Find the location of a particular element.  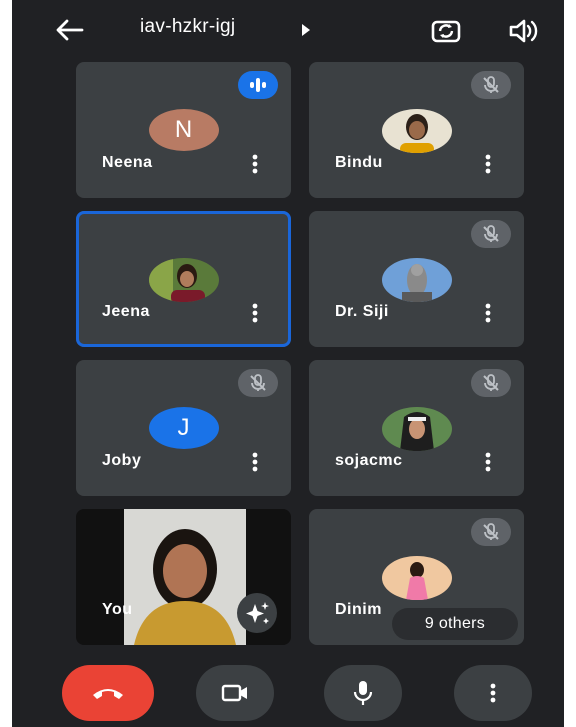

avatar: J is located at coordinates (183, 428).